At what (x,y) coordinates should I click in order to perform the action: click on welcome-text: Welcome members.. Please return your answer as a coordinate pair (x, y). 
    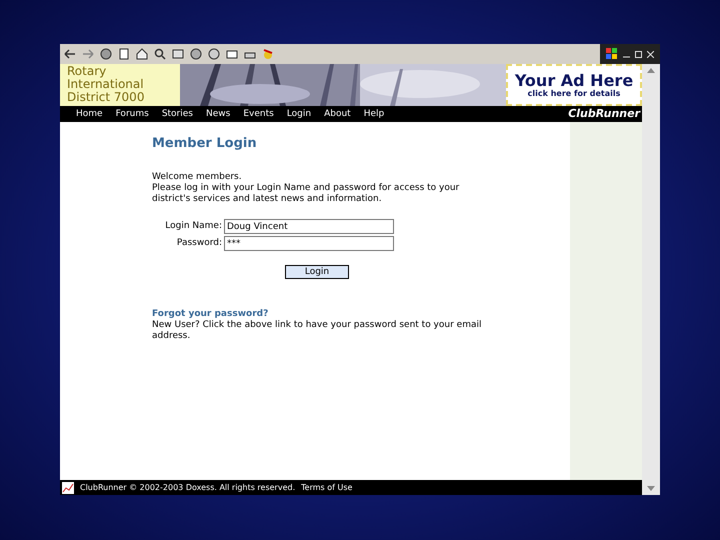
    Looking at the image, I should click on (197, 177).